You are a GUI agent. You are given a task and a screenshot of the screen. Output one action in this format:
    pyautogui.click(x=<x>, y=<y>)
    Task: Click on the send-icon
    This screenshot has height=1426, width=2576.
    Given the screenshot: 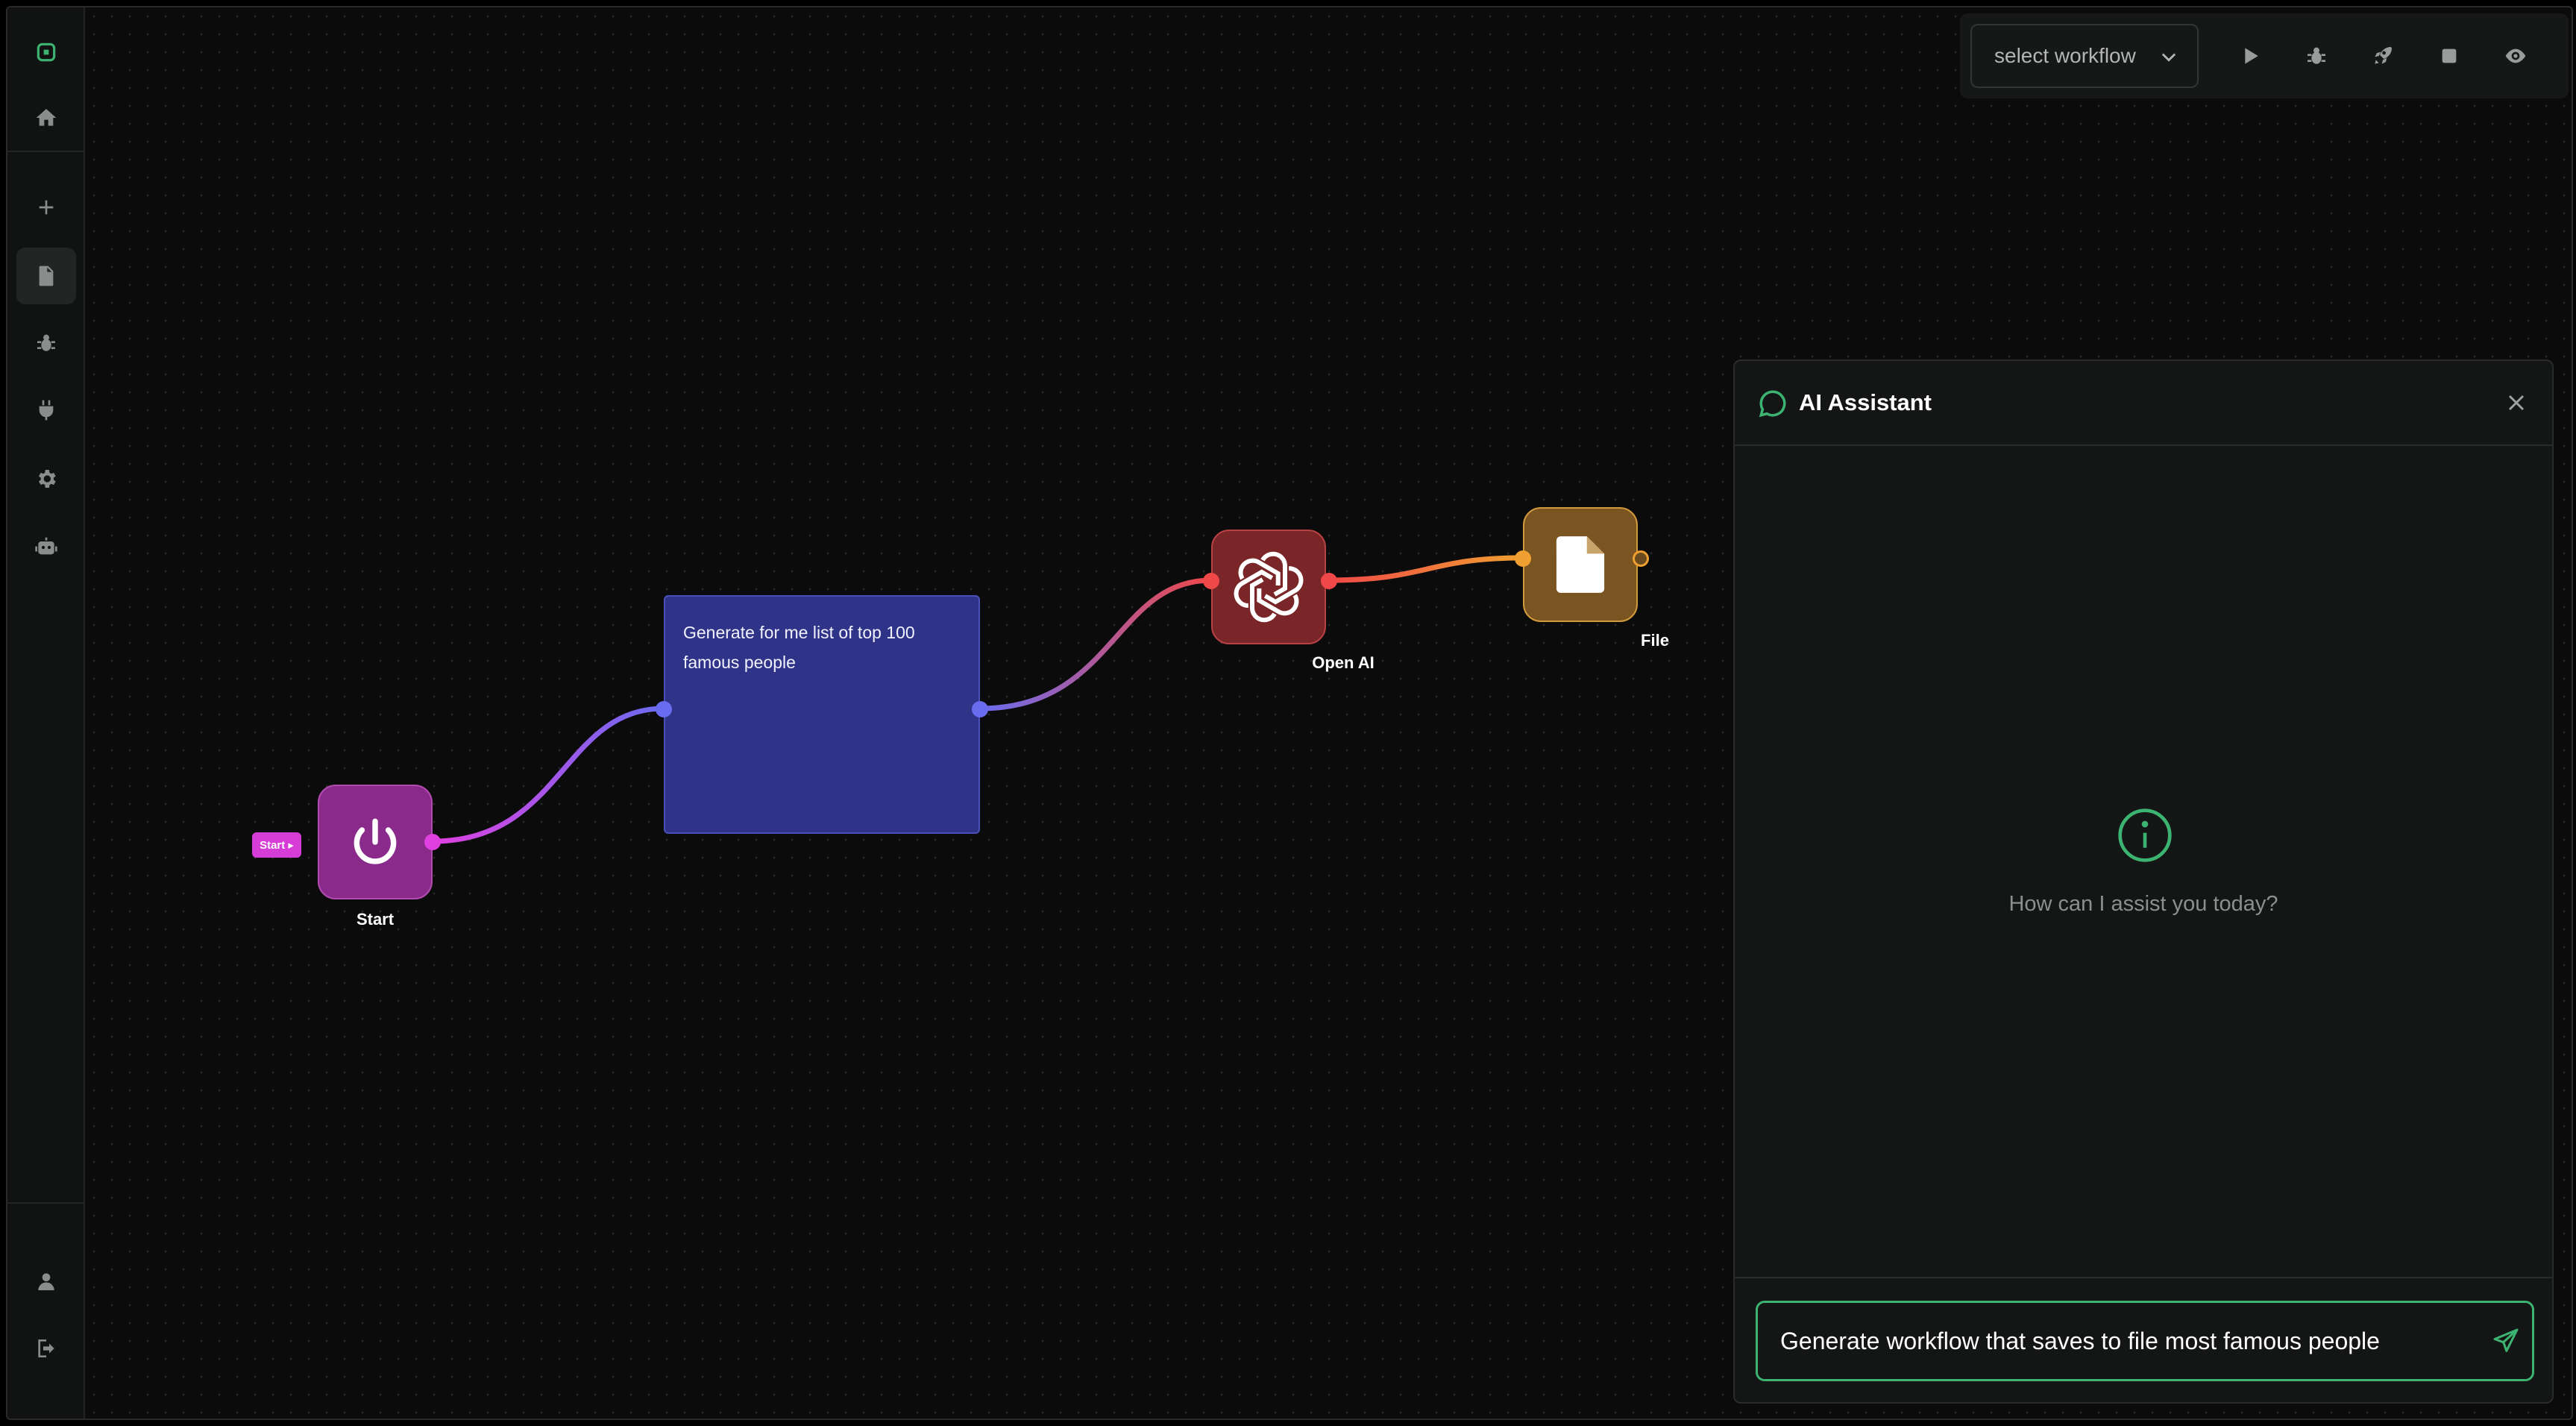 What is the action you would take?
    pyautogui.click(x=2506, y=1341)
    